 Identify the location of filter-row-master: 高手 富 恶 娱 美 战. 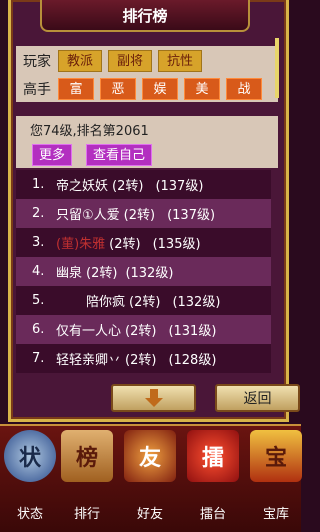
(147, 89).